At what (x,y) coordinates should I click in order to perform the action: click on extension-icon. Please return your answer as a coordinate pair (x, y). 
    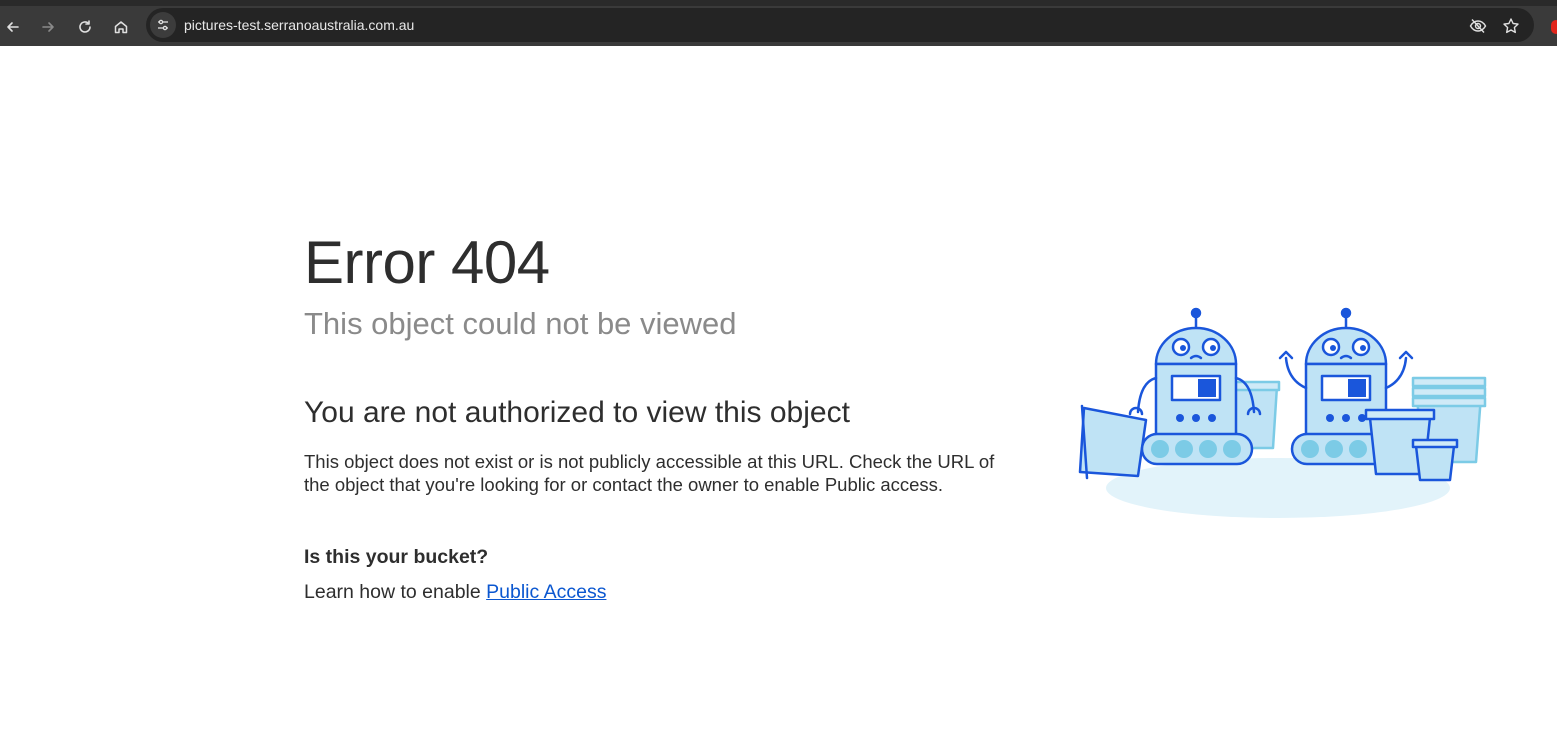
    Looking at the image, I should click on (1554, 27).